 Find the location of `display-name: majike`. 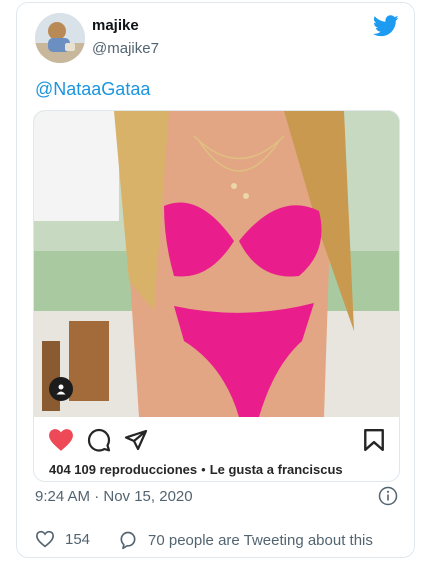

display-name: majike is located at coordinates (115, 25).